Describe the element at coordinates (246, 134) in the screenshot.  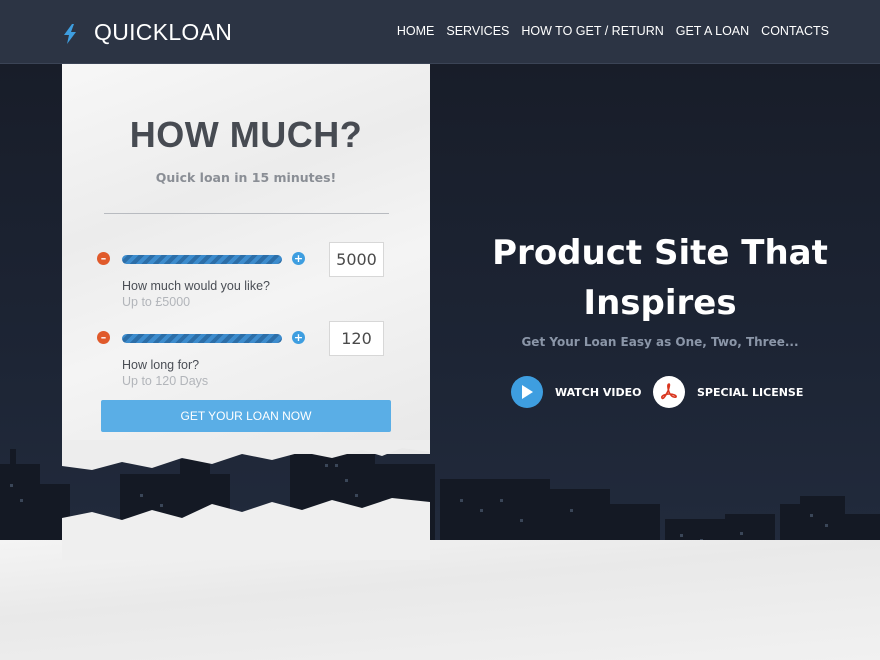
I see `card-title: HOW MUCH?` at that location.